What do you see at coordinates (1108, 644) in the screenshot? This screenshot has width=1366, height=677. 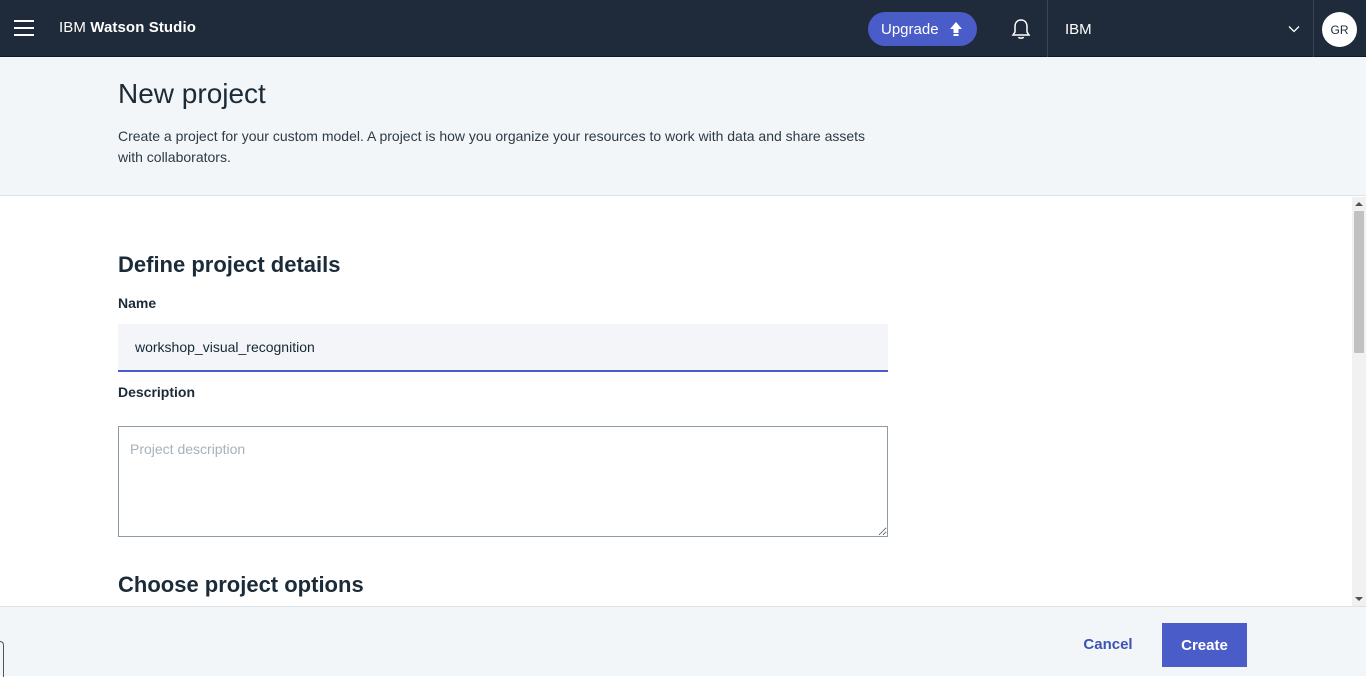 I see `cancel-button: Cancel` at bounding box center [1108, 644].